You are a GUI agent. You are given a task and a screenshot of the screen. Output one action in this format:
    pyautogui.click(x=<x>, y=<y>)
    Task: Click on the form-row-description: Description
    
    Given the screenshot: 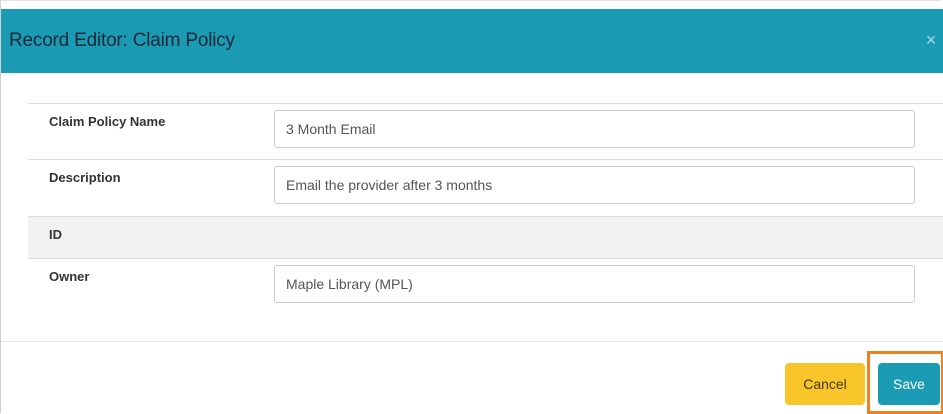 What is the action you would take?
    pyautogui.click(x=485, y=187)
    